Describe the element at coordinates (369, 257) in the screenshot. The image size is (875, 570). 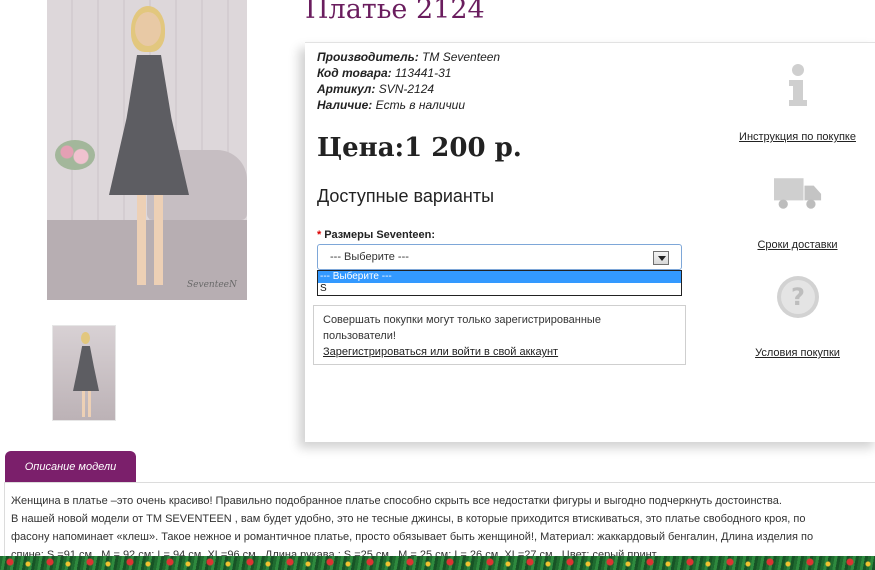
I see `size-select-value: --- Выберите ---` at that location.